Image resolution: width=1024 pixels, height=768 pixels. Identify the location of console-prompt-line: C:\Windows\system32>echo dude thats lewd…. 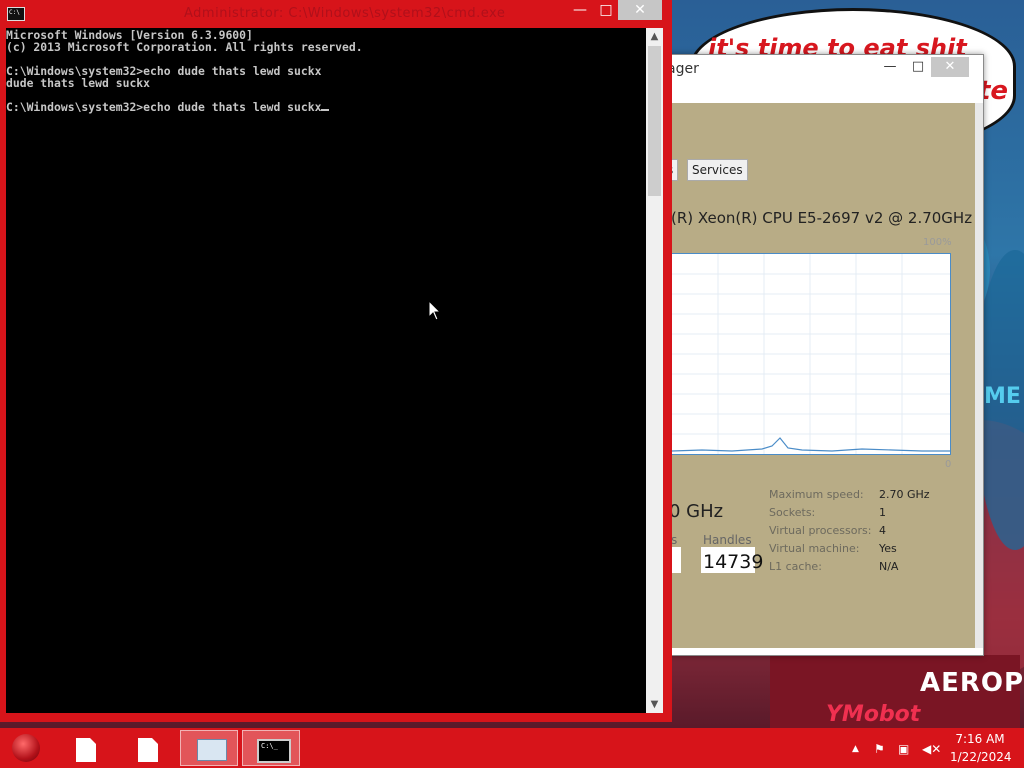
(168, 107).